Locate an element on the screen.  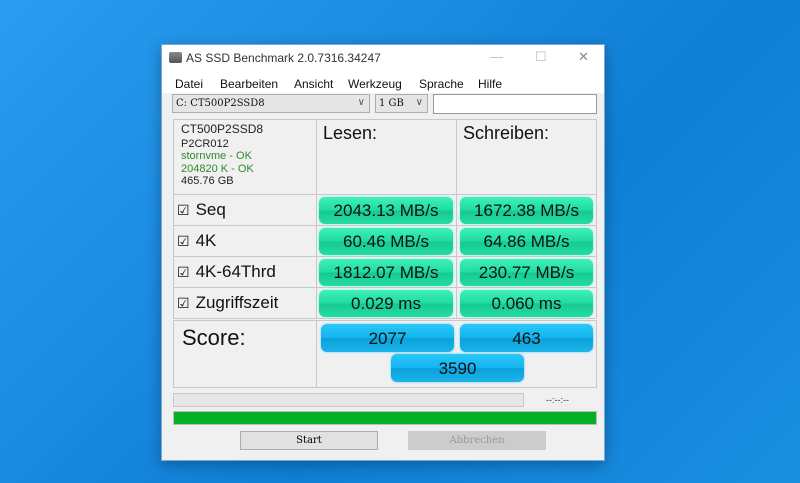
test-row-0: ☑ Seq is located at coordinates (201, 210).